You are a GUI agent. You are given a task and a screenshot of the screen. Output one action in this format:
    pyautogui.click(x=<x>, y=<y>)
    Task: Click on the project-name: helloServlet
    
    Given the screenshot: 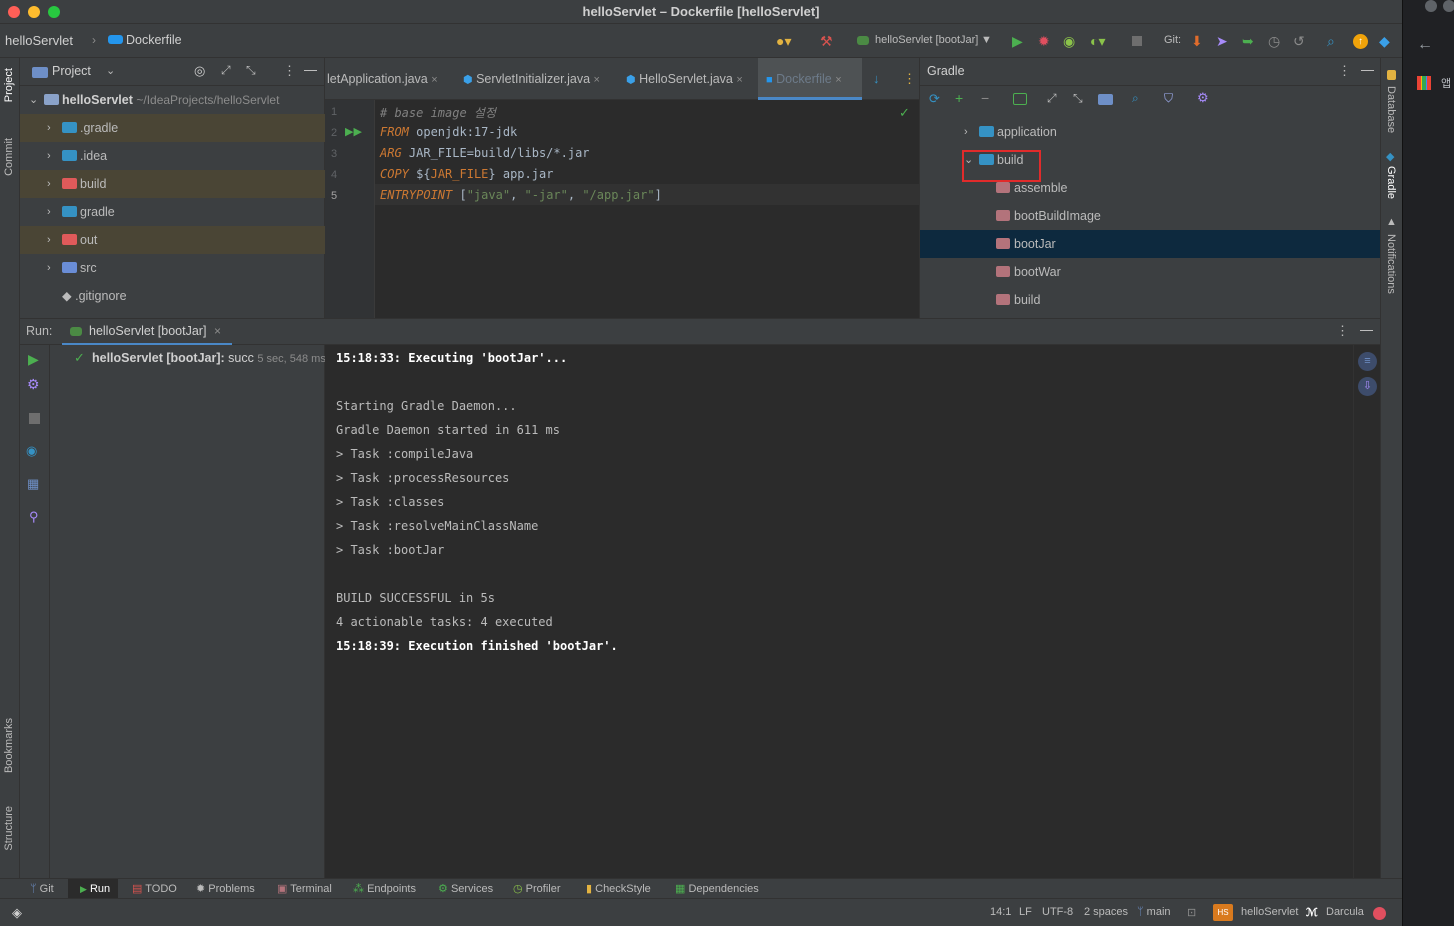 What is the action you would take?
    pyautogui.click(x=1269, y=912)
    